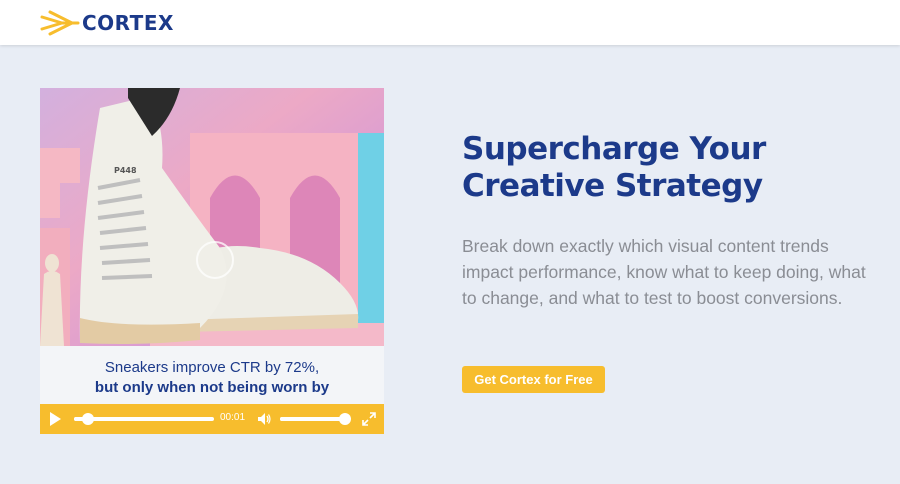 The image size is (900, 484). I want to click on cortex-logo-icon, so click(60, 23).